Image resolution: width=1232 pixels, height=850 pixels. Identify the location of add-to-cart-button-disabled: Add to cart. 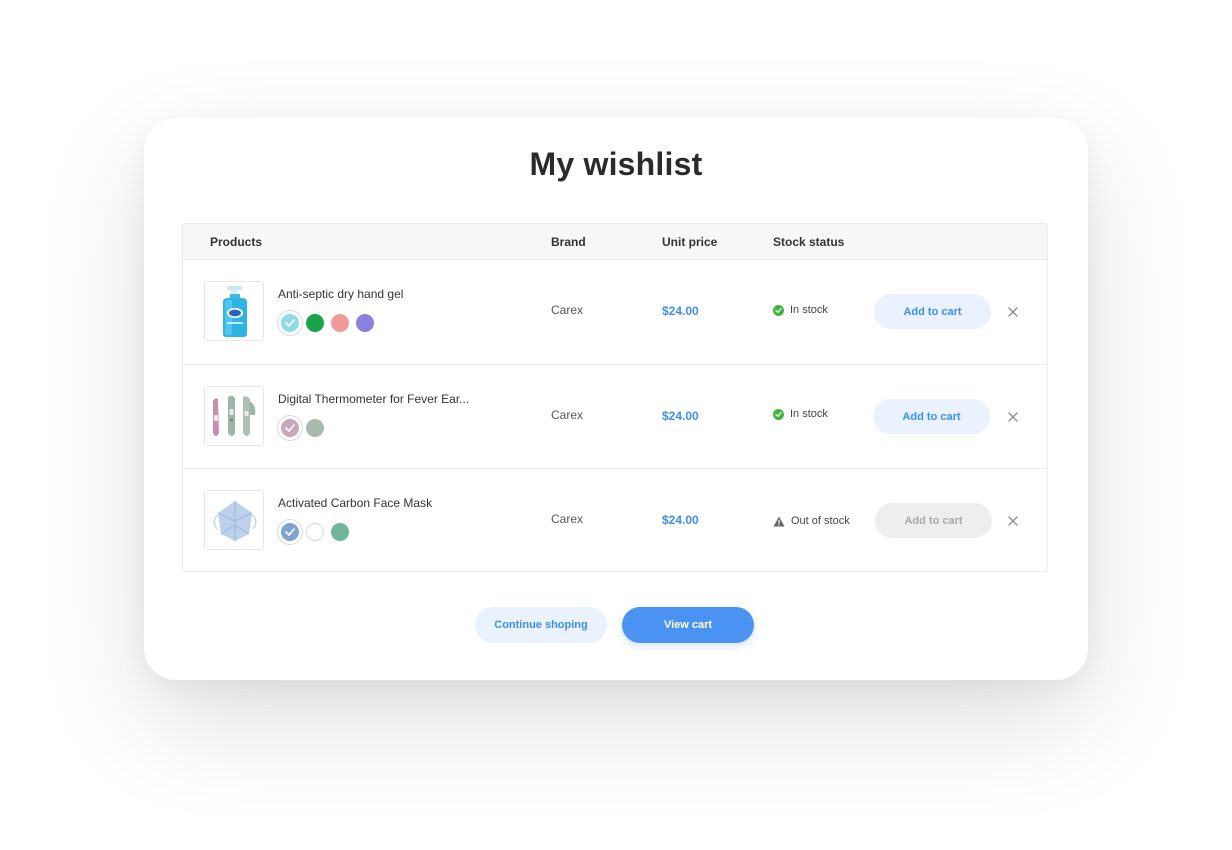
(933, 520).